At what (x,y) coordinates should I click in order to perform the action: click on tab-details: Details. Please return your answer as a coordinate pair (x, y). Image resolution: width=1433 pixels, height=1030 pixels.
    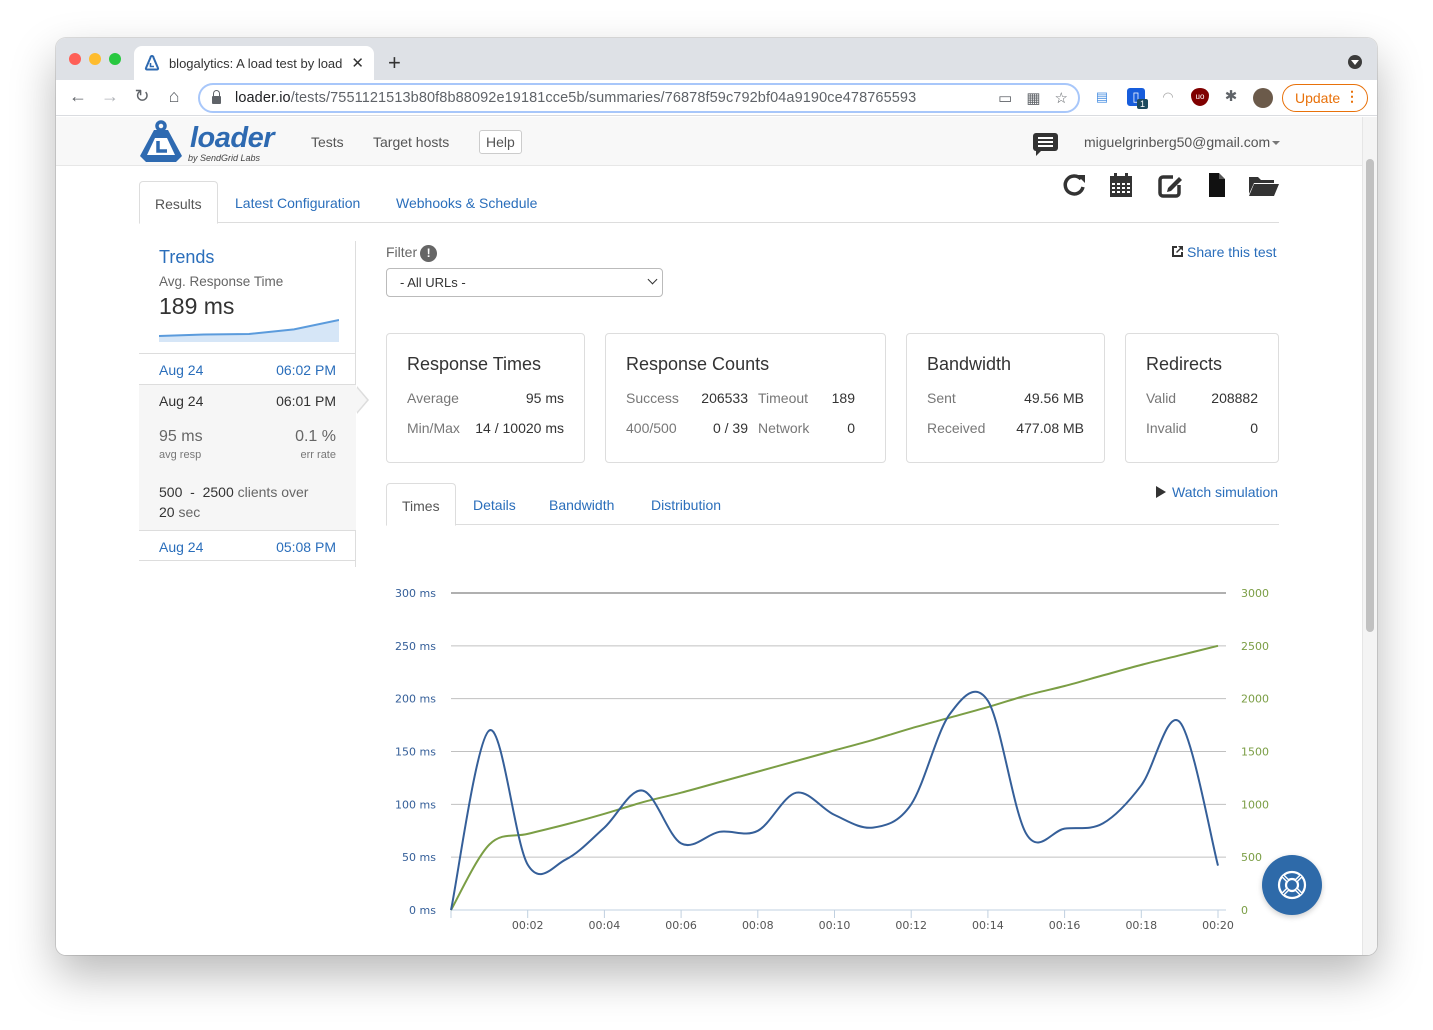
    Looking at the image, I should click on (494, 504).